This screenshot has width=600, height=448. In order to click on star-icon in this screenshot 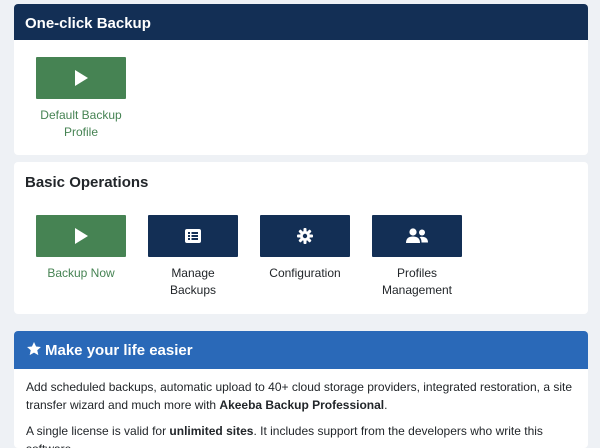, I will do `click(34, 349)`.